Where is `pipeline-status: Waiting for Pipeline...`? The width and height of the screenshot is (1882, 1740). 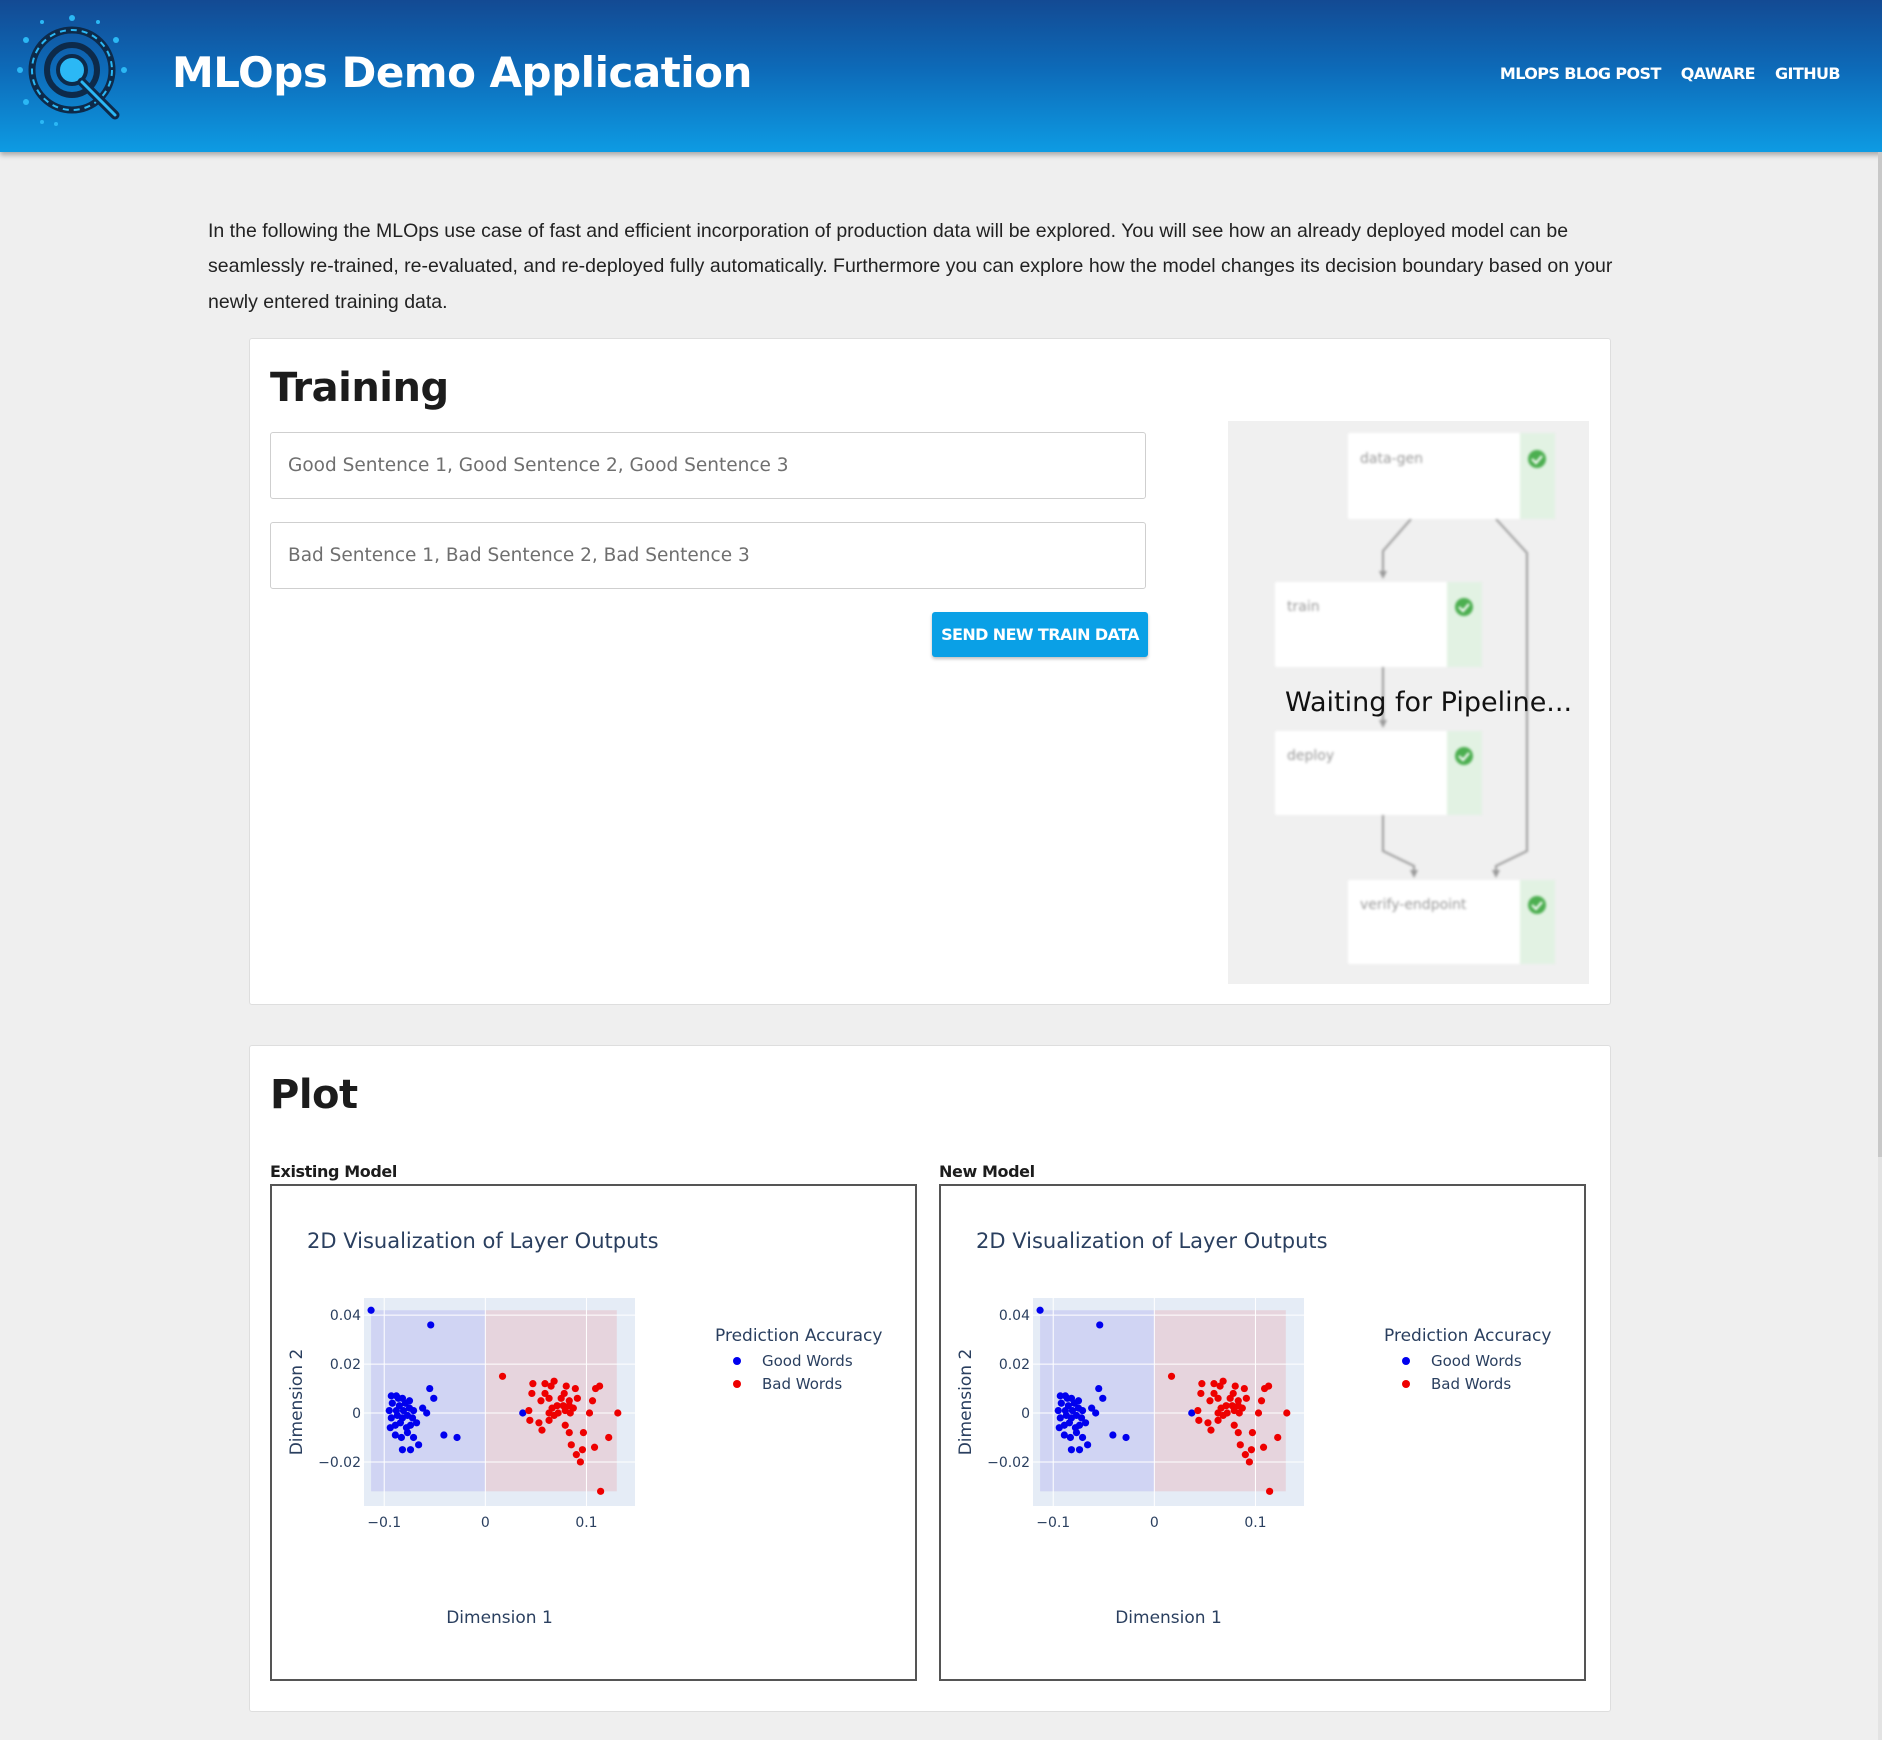
pipeline-status: Waiting for Pipeline... is located at coordinates (1429, 702).